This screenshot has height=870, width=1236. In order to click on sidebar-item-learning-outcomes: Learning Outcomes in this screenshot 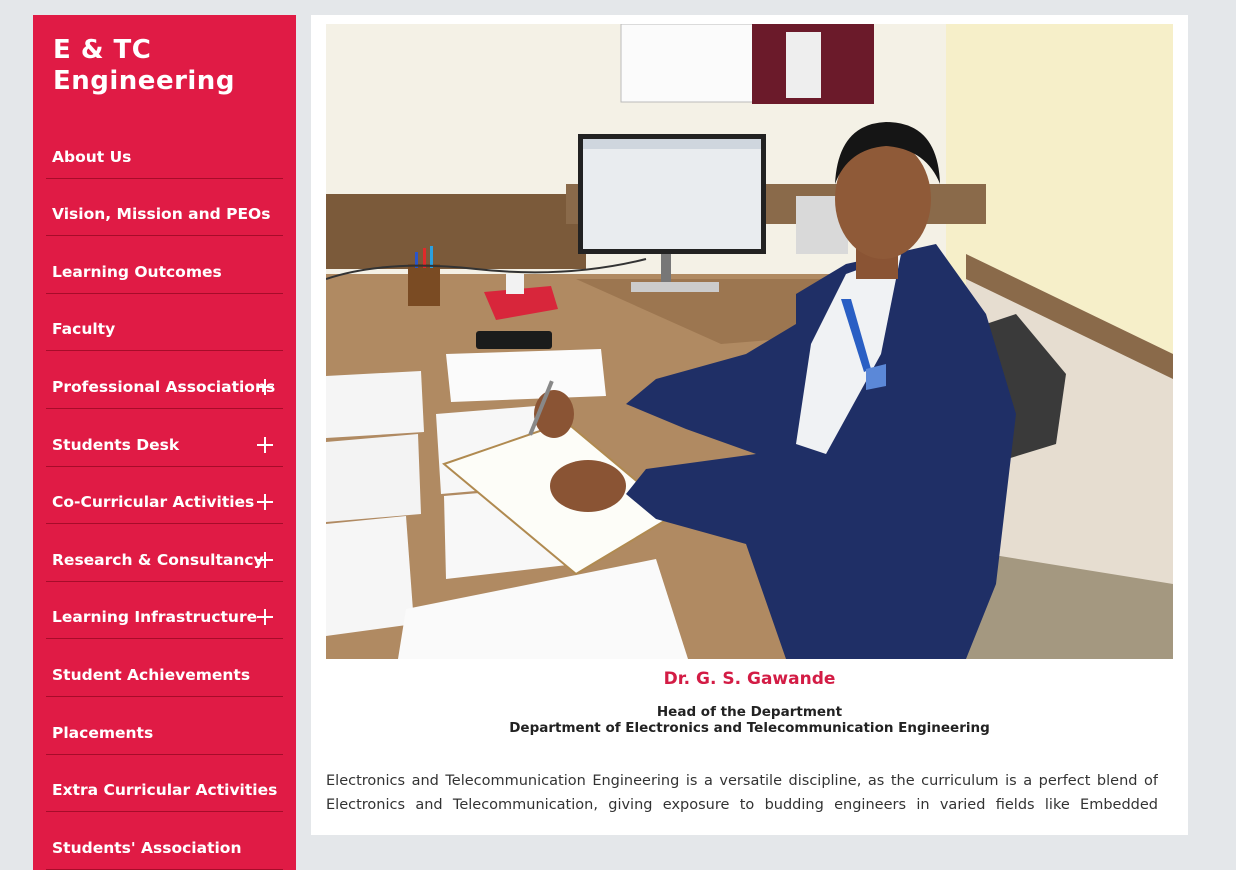, I will do `click(164, 265)`.